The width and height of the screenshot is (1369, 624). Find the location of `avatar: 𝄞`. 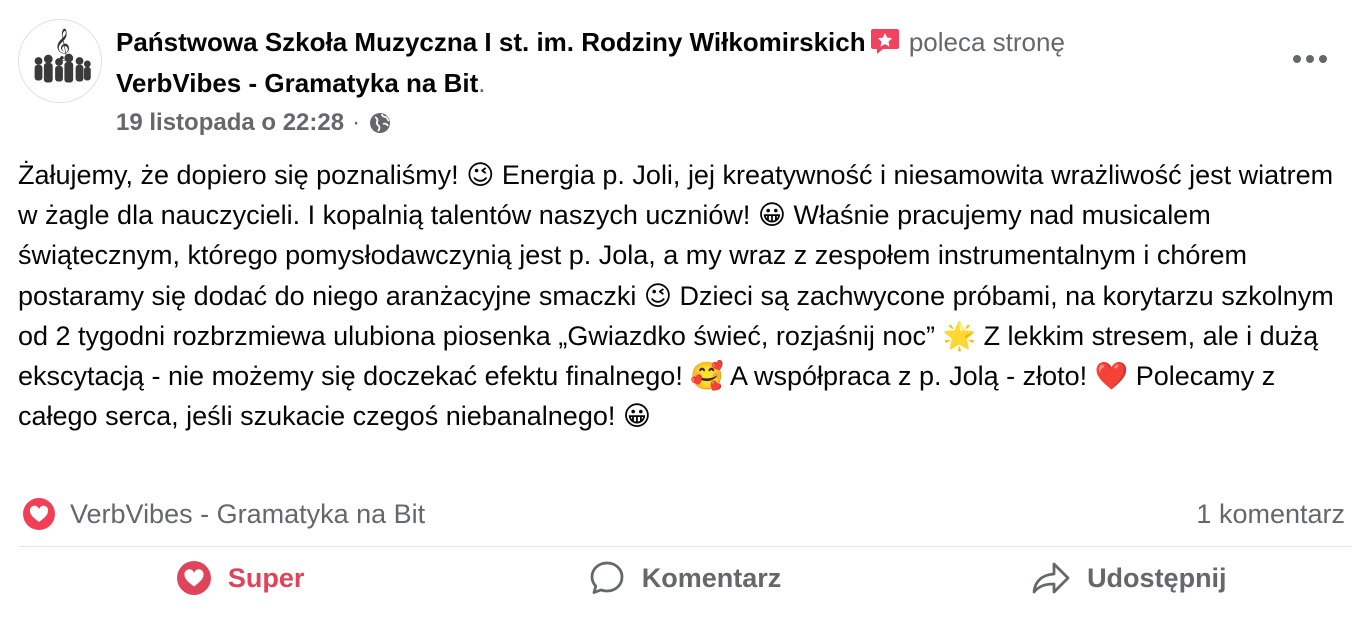

avatar: 𝄞 is located at coordinates (60, 61).